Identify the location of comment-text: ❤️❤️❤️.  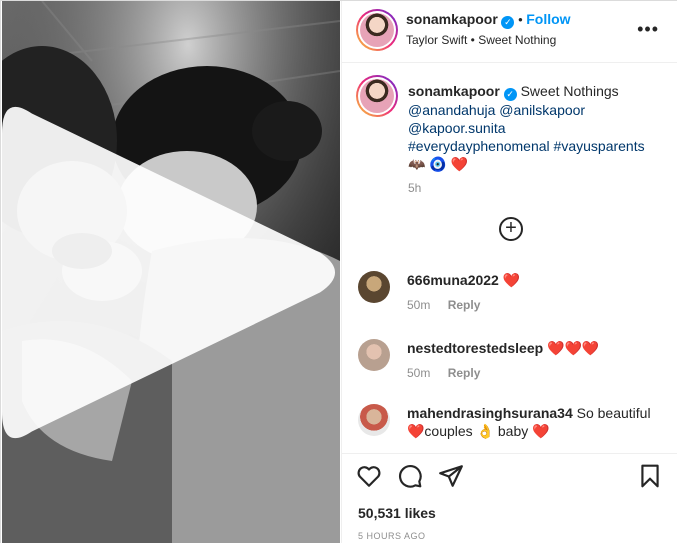
(573, 348).